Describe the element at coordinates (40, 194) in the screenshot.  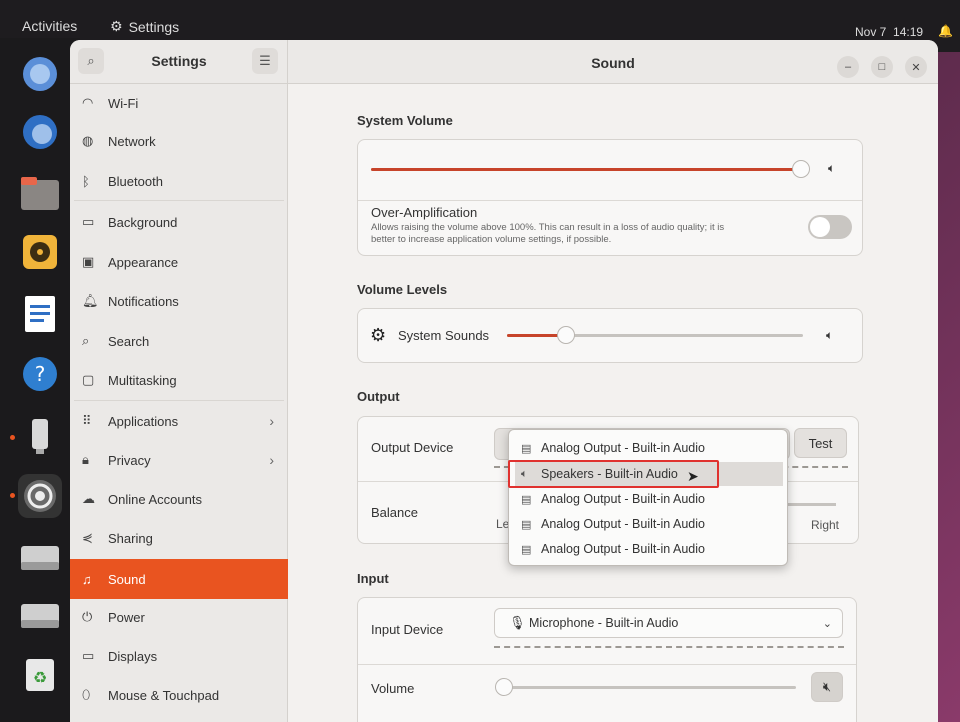
I see `files-icon` at that location.